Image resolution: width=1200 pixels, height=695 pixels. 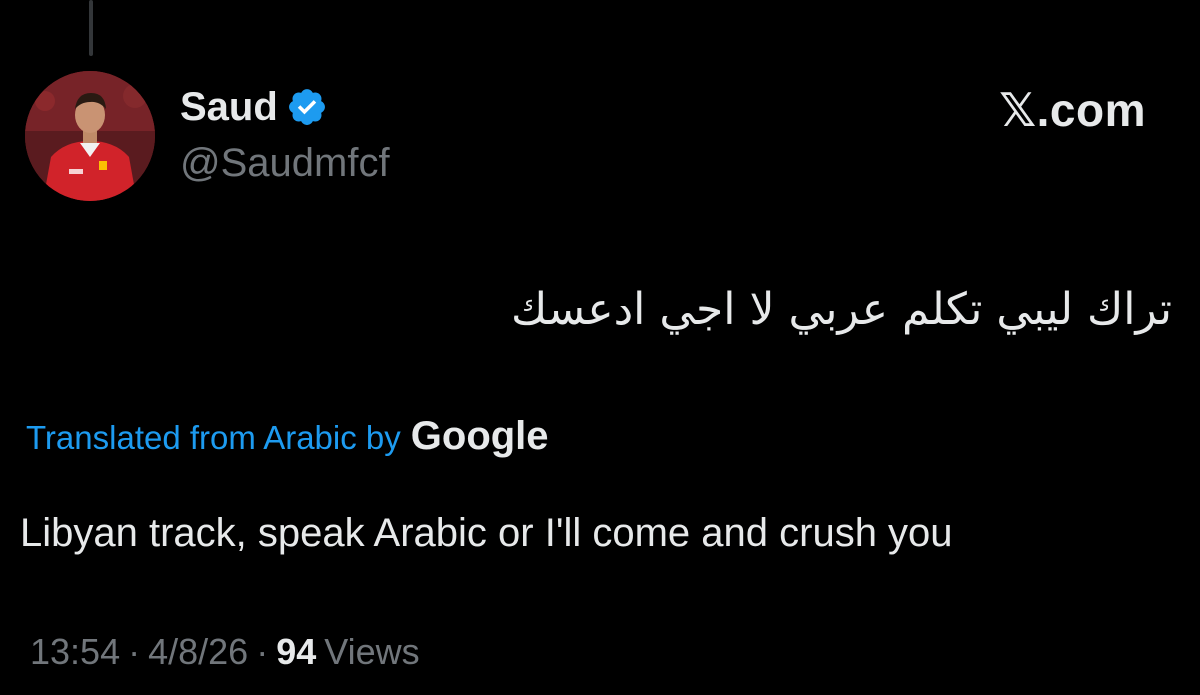 What do you see at coordinates (75, 652) in the screenshot?
I see `tweet-time: 13:54` at bounding box center [75, 652].